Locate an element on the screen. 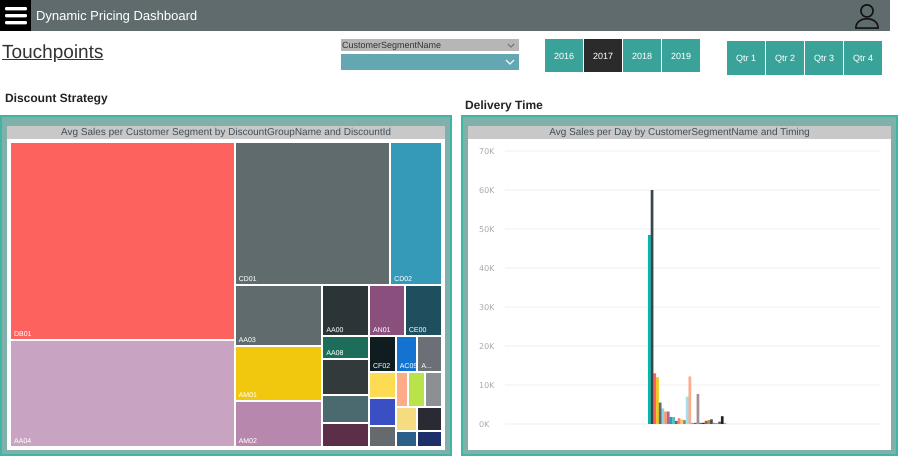  app-title: Dynamic Pricing Dashboard is located at coordinates (117, 15).